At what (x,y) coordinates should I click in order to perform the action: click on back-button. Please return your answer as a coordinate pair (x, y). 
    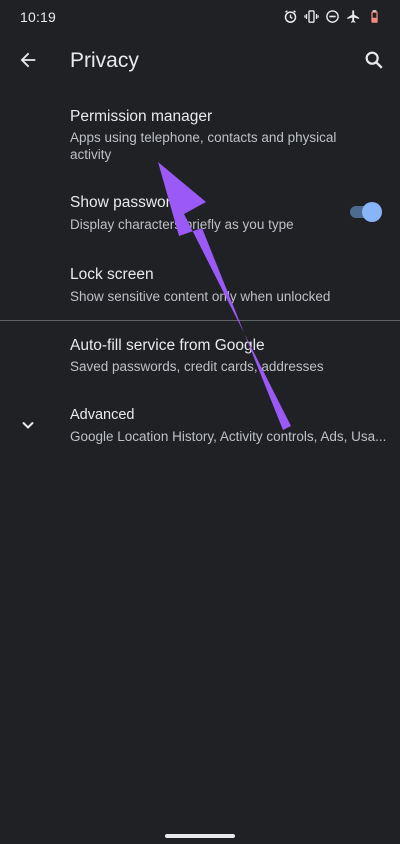
    Looking at the image, I should click on (28, 62).